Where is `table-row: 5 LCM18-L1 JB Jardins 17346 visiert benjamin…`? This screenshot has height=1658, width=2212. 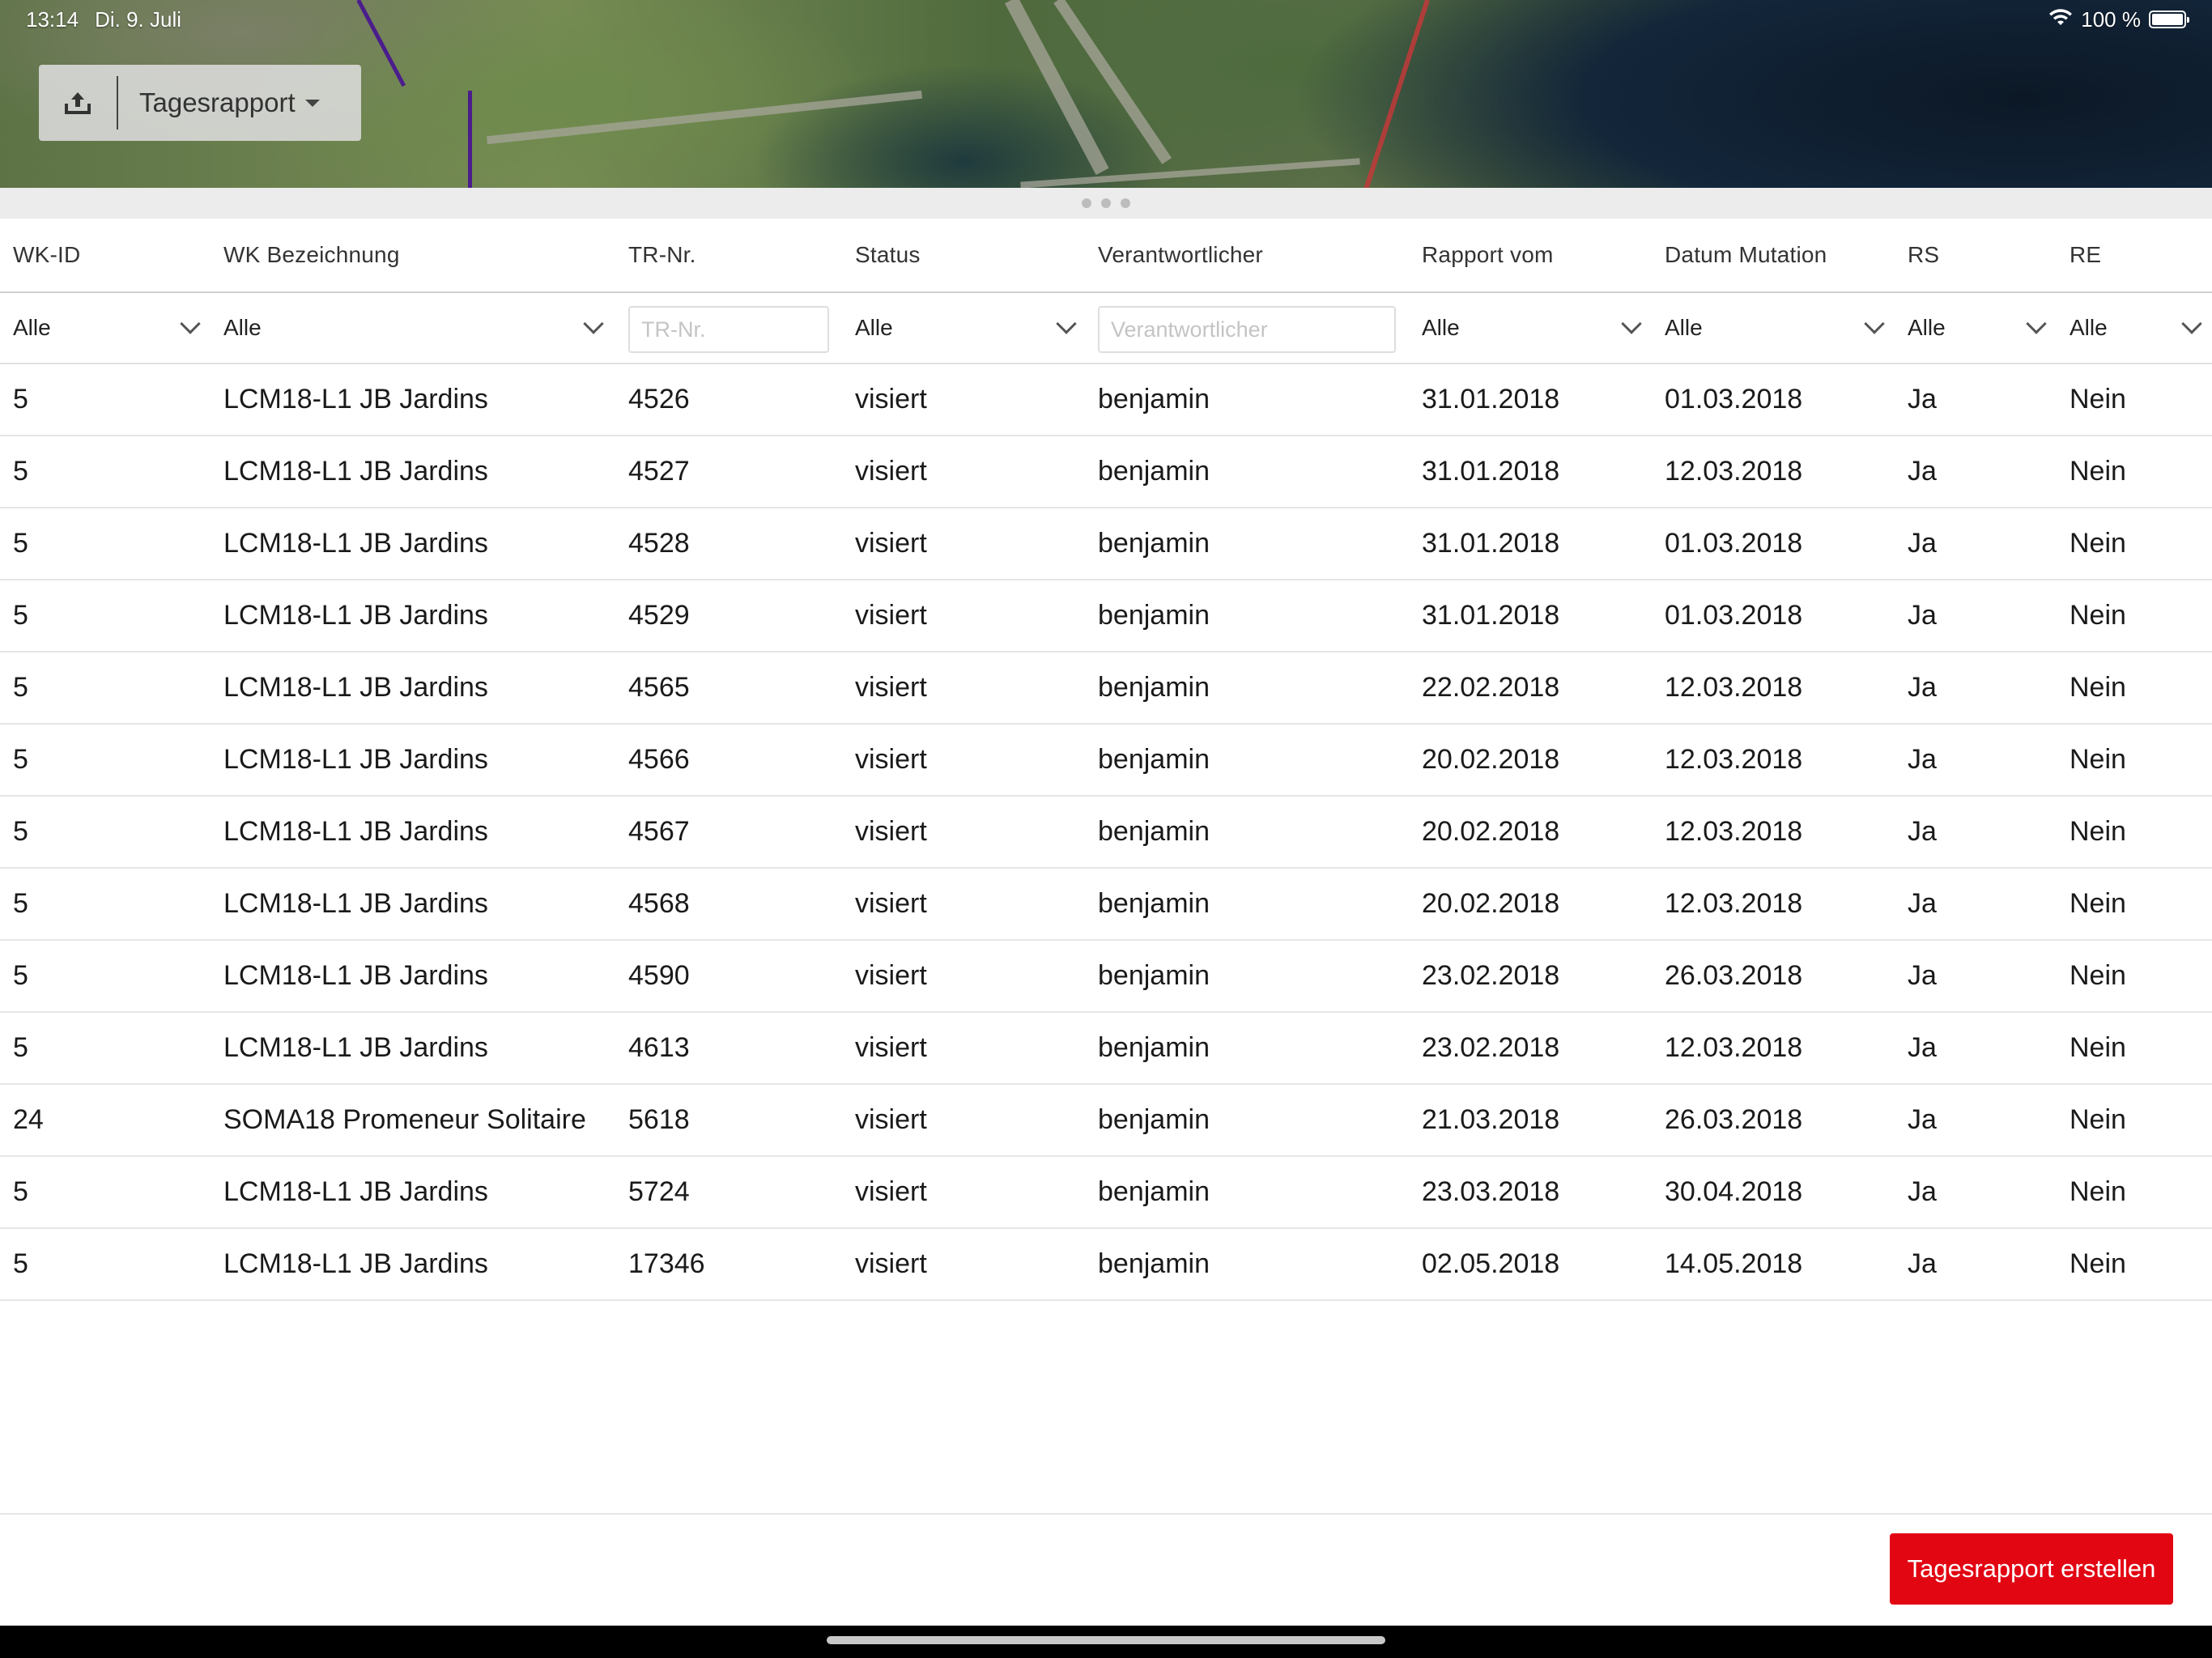 table-row: 5 LCM18-L1 JB Jardins 17346 visiert benjamin… is located at coordinates (1106, 1265).